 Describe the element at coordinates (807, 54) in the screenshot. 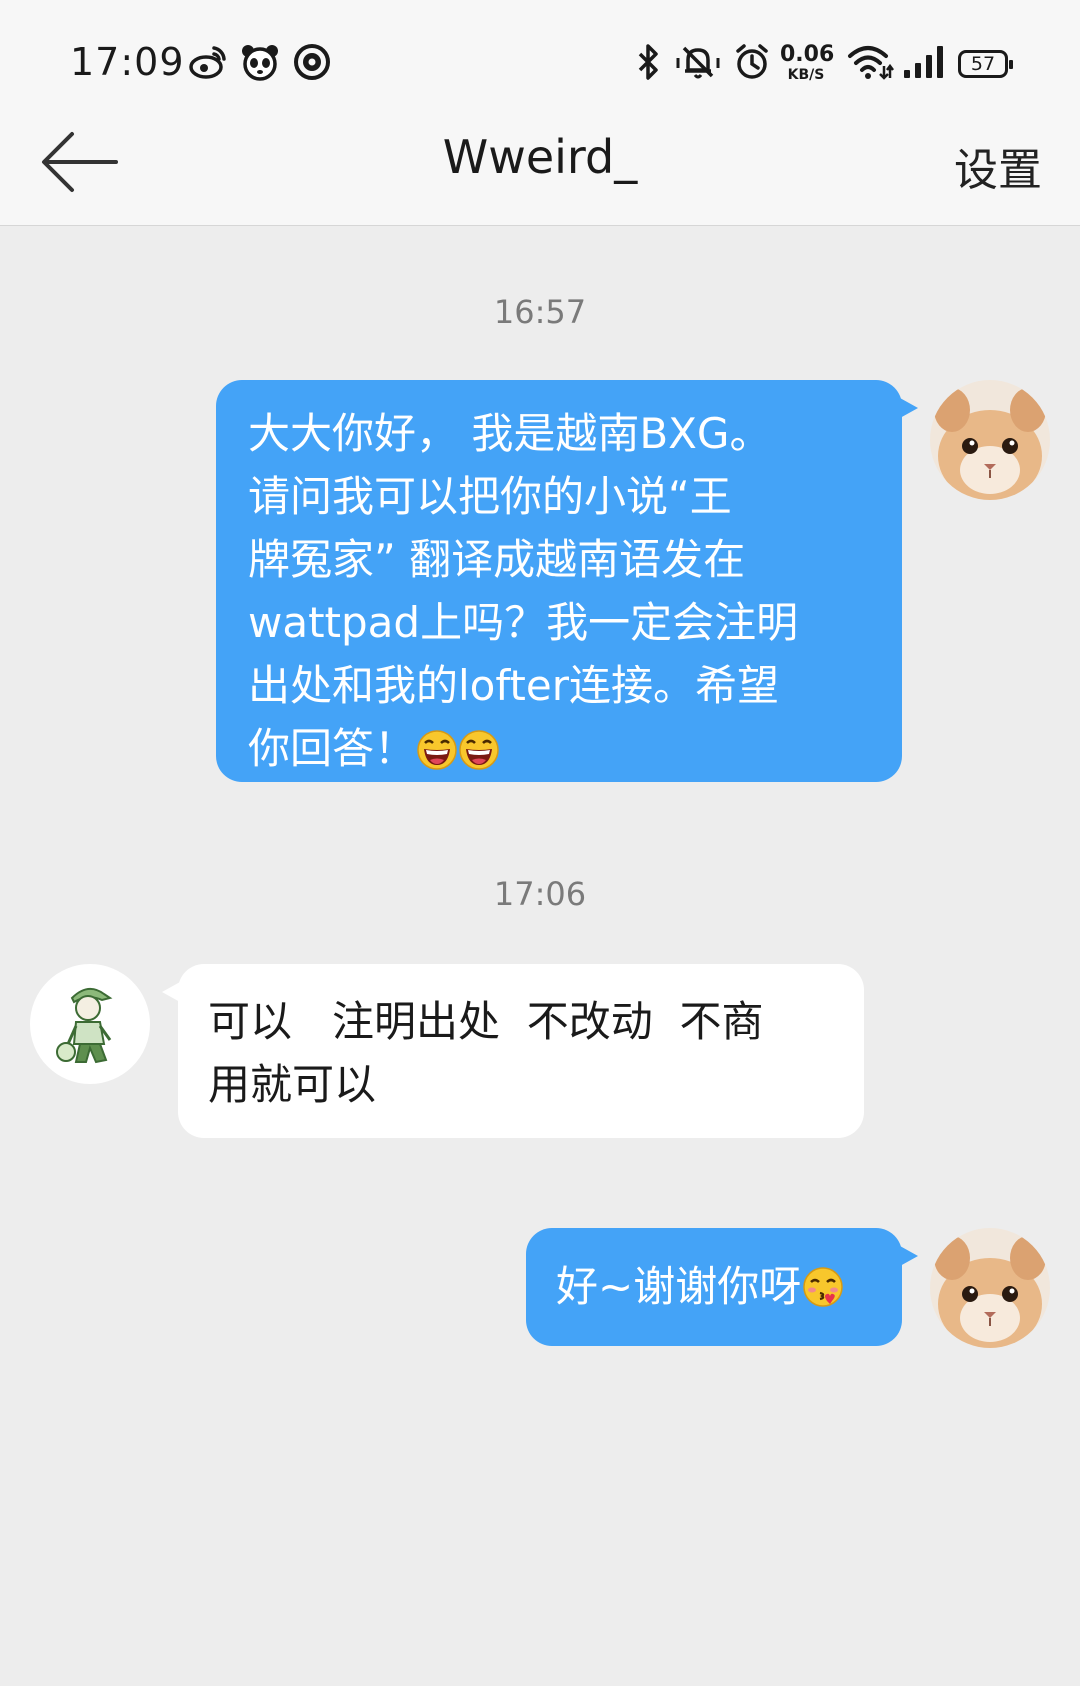

I see `net-speed-value: 0.06` at that location.